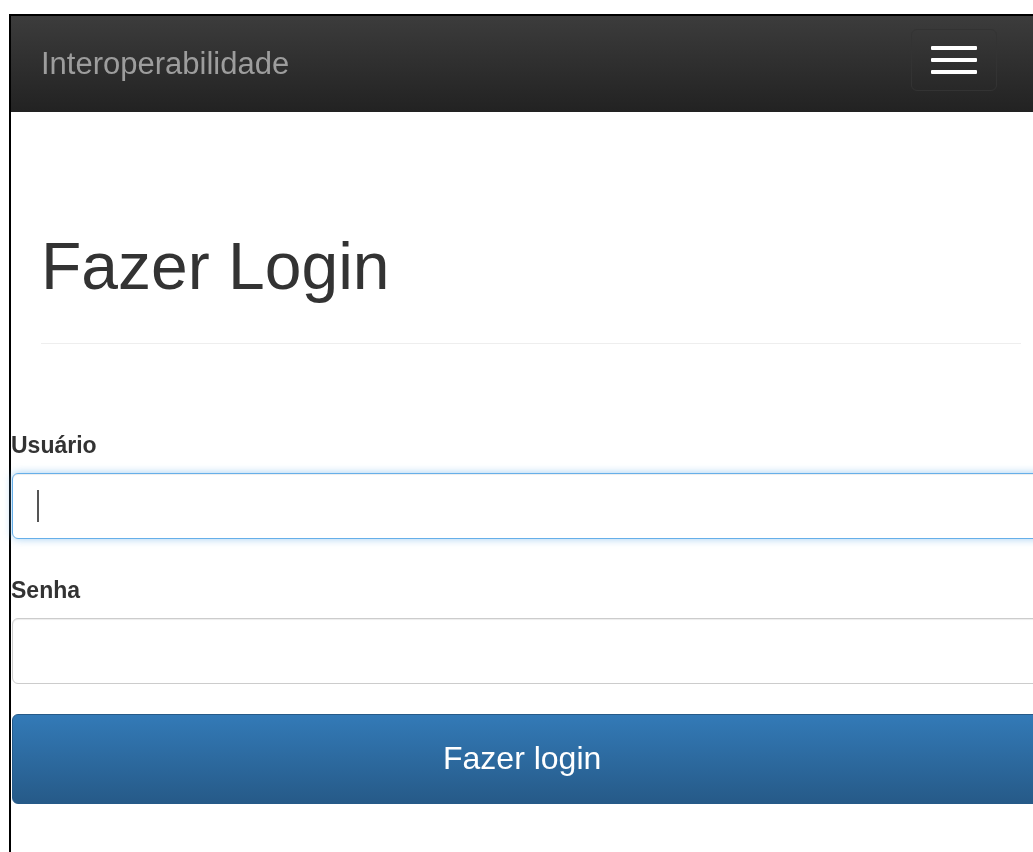 The image size is (1033, 852). Describe the element at coordinates (216, 266) in the screenshot. I see `page-heading: Fazer Login` at that location.